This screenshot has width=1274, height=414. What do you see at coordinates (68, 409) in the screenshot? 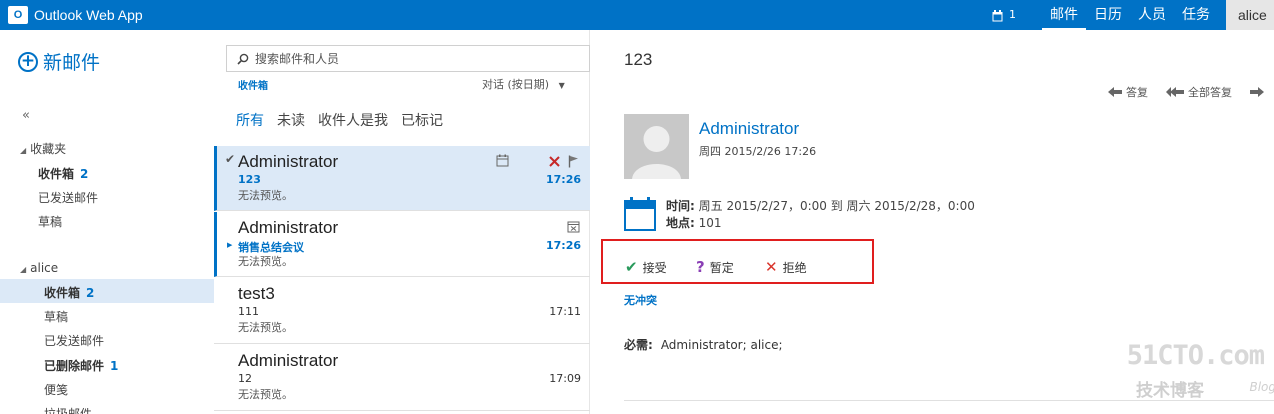
I see `account-junk: 垃圾邮件` at bounding box center [68, 409].